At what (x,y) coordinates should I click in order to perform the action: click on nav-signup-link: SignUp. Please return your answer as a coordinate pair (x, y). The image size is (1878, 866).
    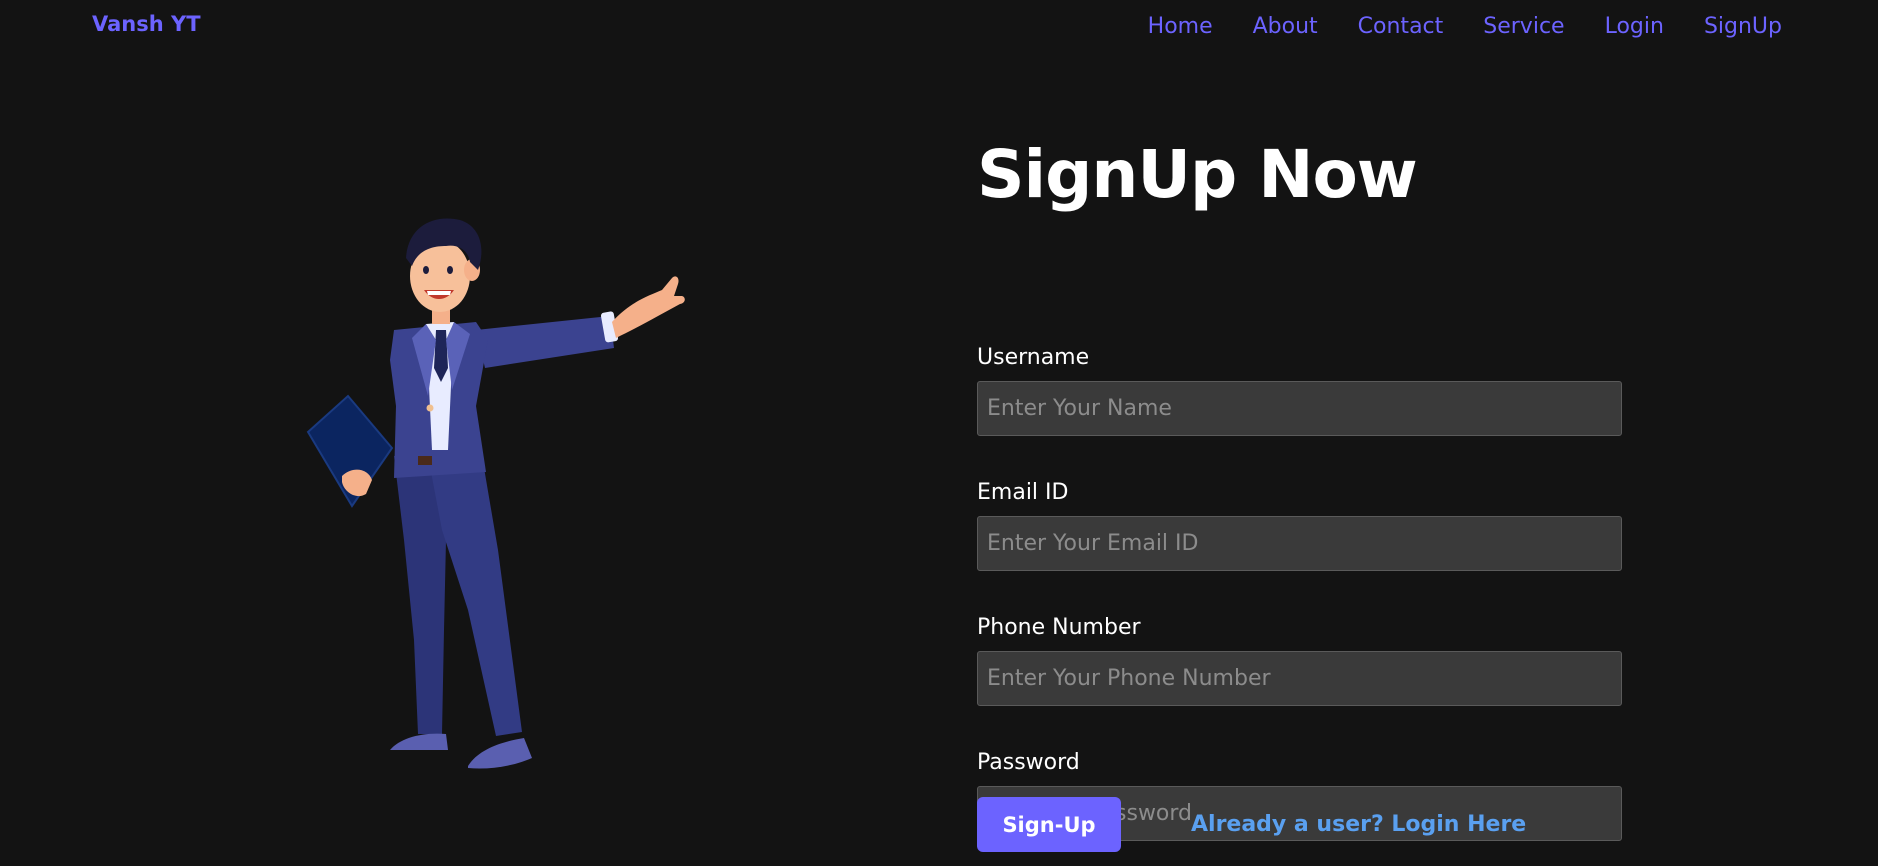
    Looking at the image, I should click on (1743, 26).